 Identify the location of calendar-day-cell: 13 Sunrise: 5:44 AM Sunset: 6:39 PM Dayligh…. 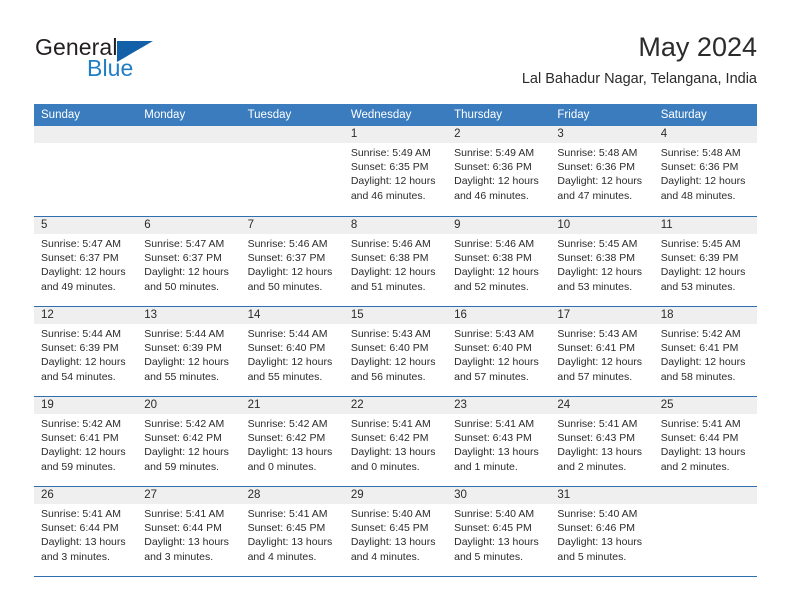
(189, 351).